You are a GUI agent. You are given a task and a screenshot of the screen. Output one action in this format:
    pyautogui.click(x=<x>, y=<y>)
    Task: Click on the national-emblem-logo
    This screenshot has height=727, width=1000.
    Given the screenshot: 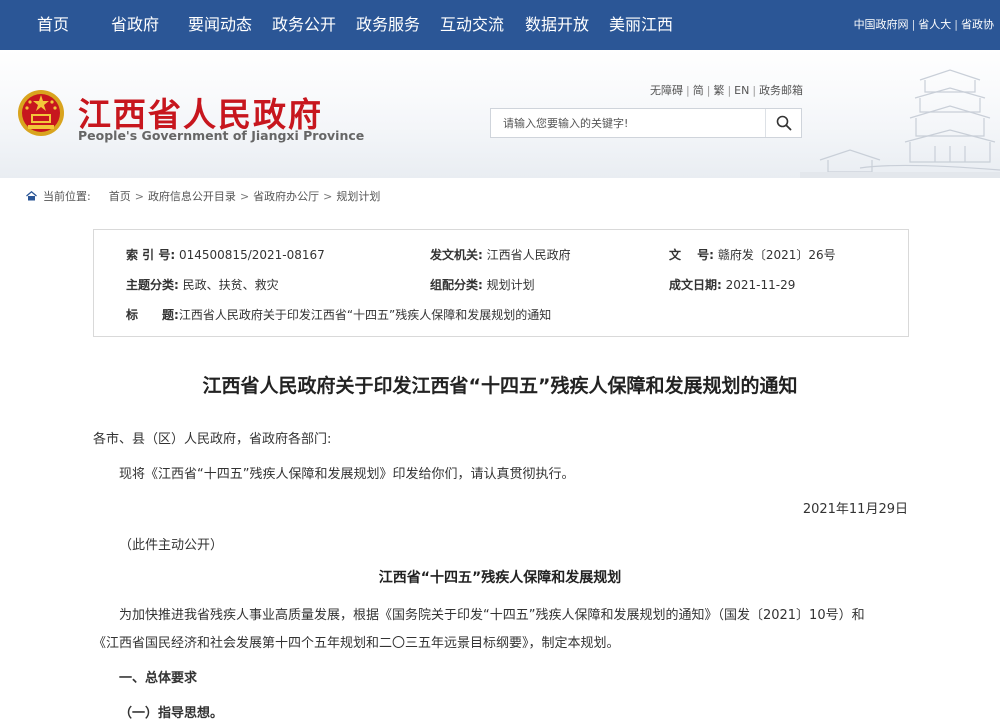 What is the action you would take?
    pyautogui.click(x=41, y=113)
    